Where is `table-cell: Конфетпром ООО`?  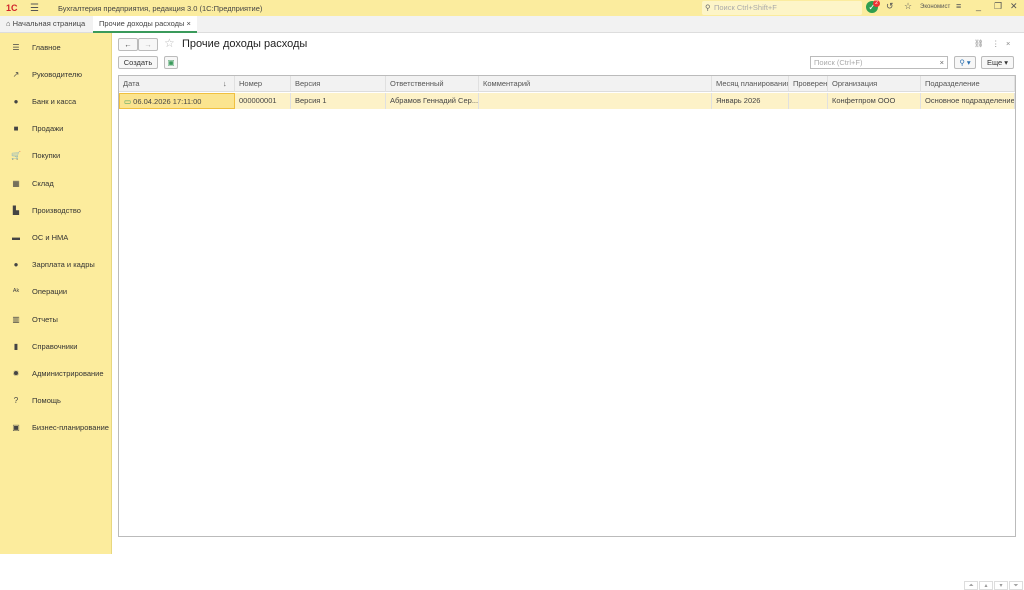
table-cell: Конфетпром ООО is located at coordinates (874, 101).